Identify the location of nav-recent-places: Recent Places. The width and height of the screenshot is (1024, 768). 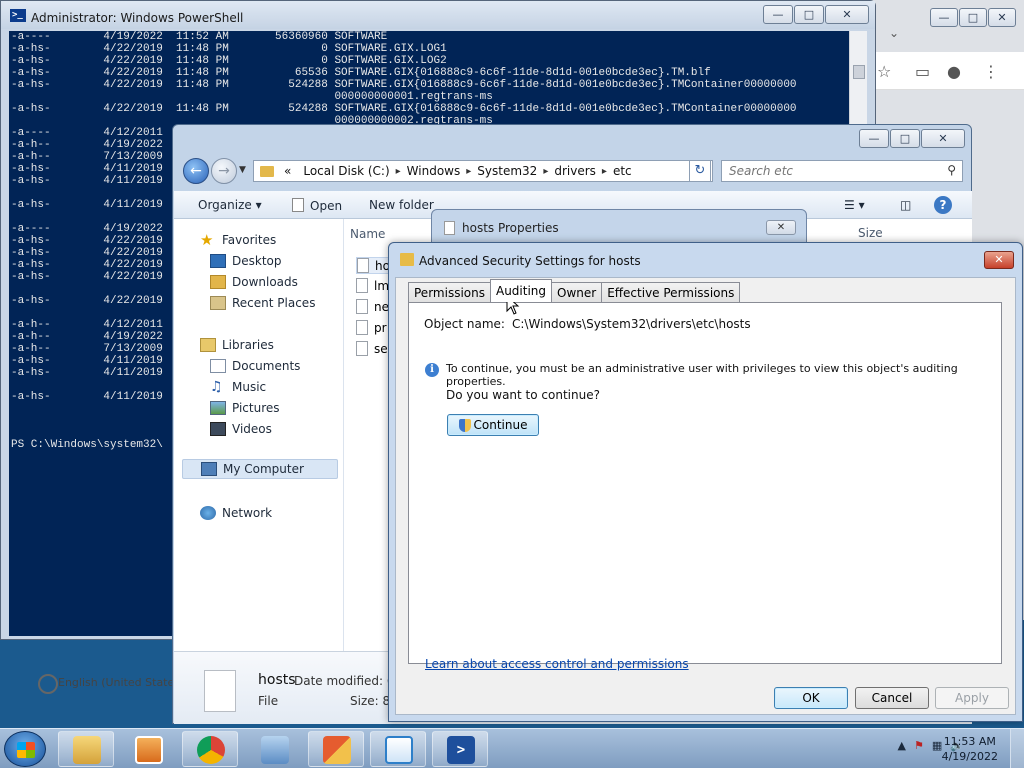
(262, 303).